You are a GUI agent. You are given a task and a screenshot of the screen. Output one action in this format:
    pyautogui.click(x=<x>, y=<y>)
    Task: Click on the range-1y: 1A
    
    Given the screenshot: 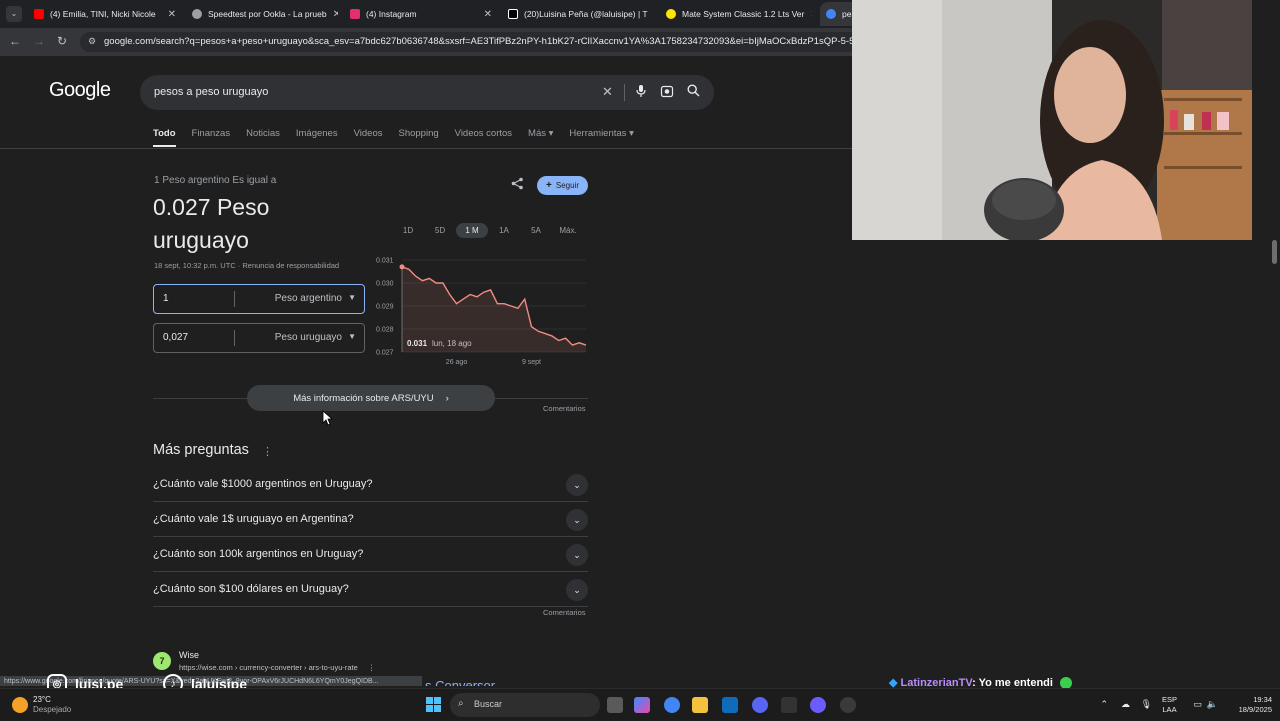 What is the action you would take?
    pyautogui.click(x=504, y=230)
    